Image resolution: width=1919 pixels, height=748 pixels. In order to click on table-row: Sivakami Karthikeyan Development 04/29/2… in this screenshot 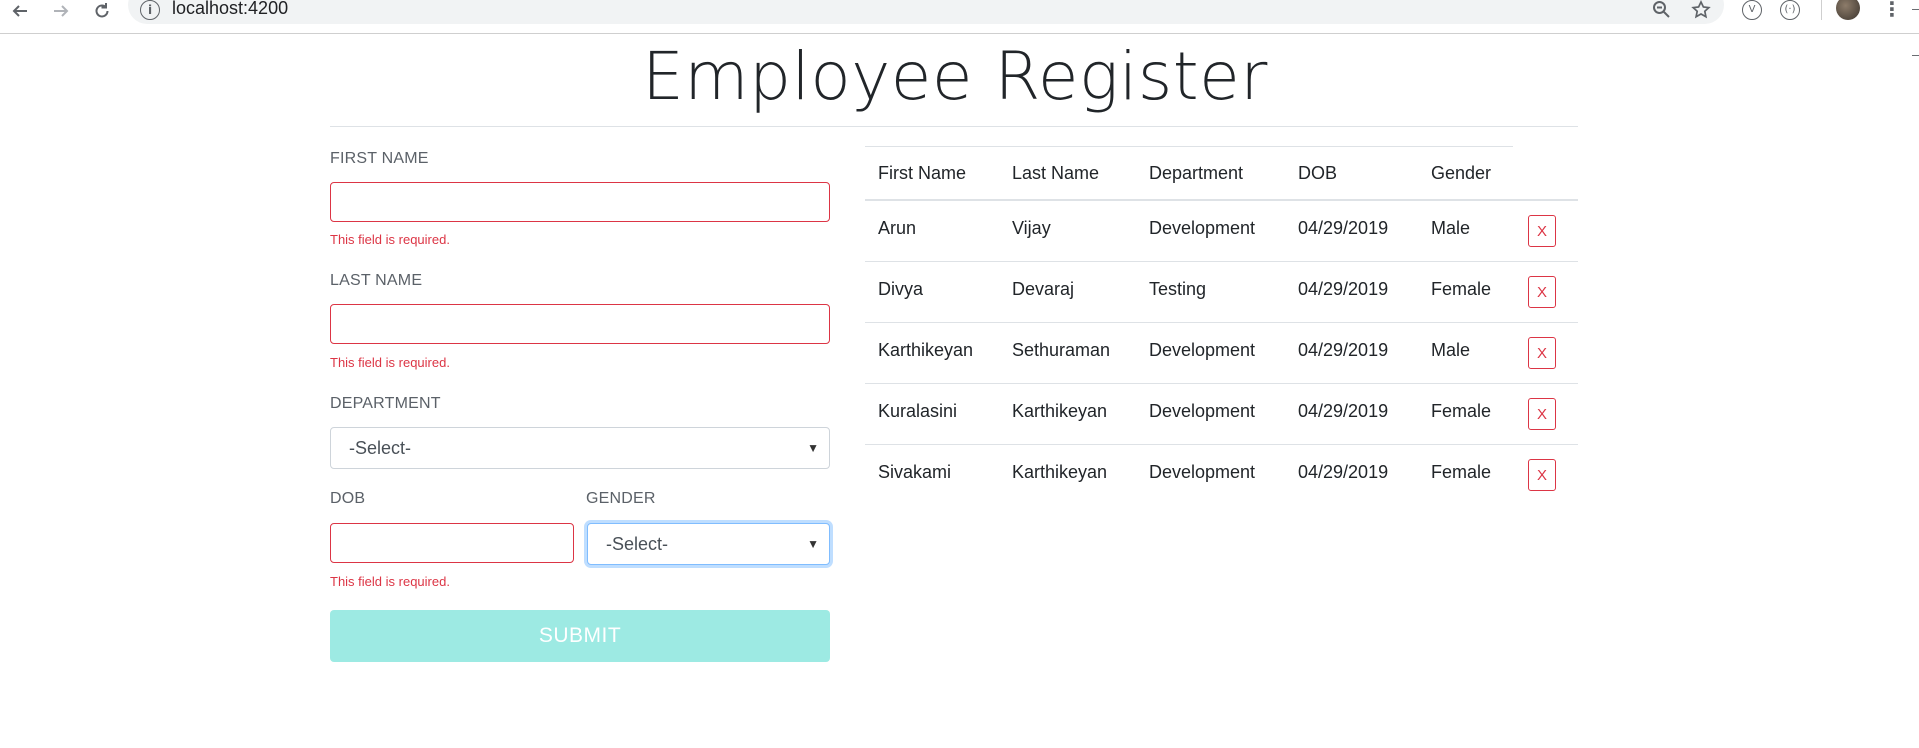, I will do `click(1221, 475)`.